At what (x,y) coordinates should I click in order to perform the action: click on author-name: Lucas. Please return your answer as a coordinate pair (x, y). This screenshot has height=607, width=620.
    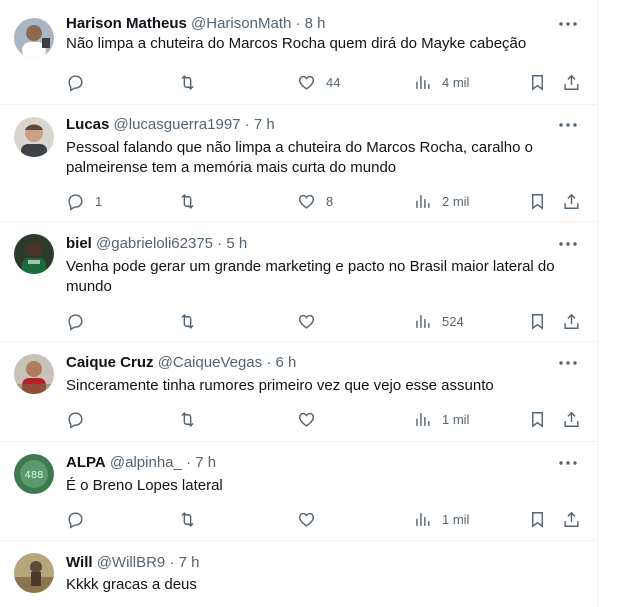
    Looking at the image, I should click on (87, 124).